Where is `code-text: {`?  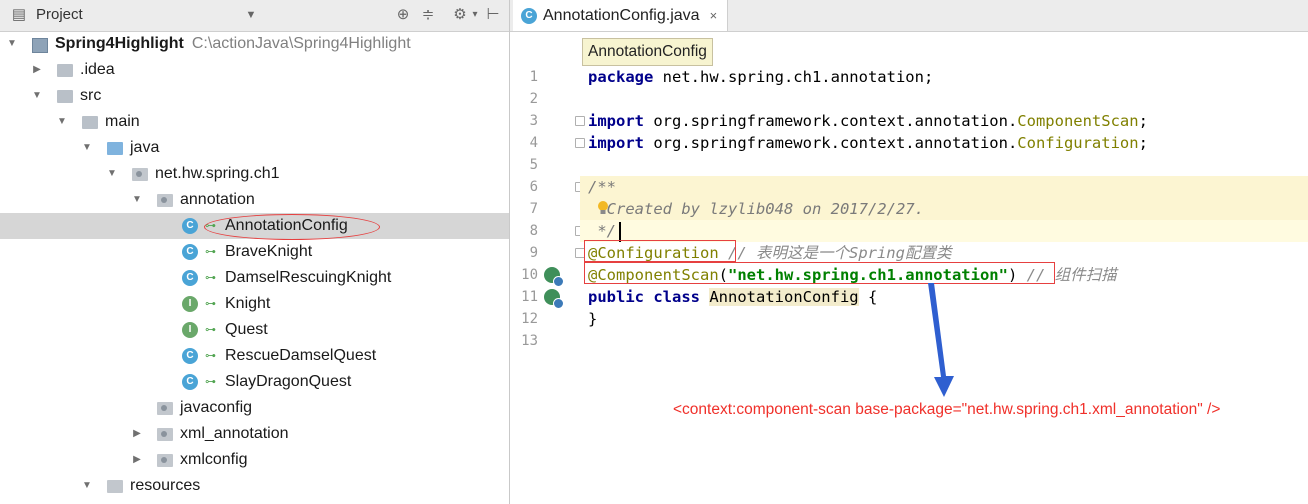 code-text: { is located at coordinates (868, 297).